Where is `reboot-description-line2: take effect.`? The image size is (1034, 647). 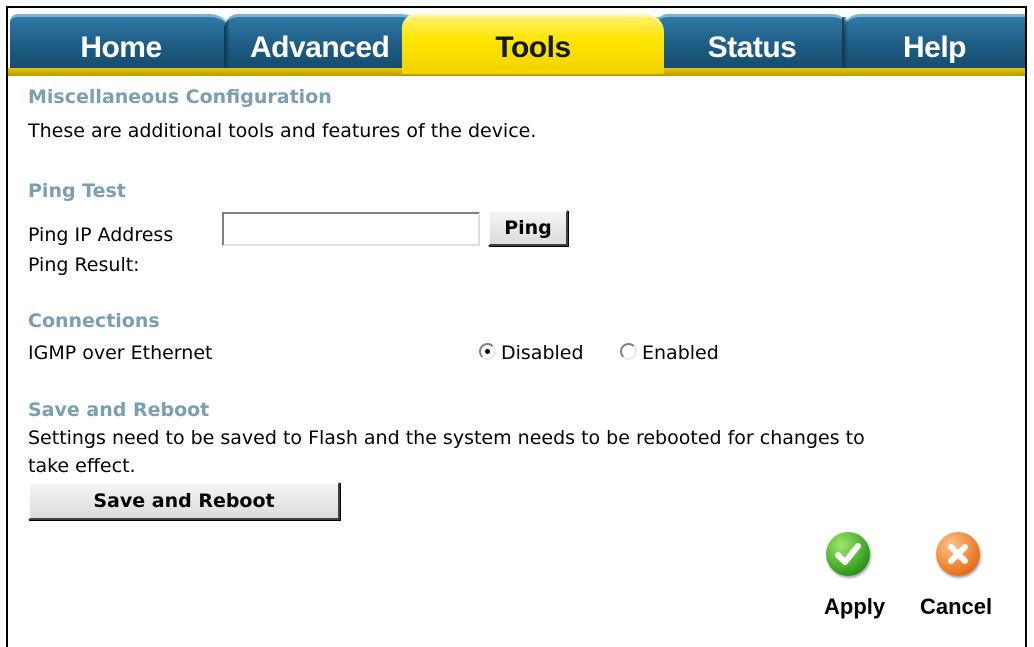 reboot-description-line2: take effect. is located at coordinates (82, 466).